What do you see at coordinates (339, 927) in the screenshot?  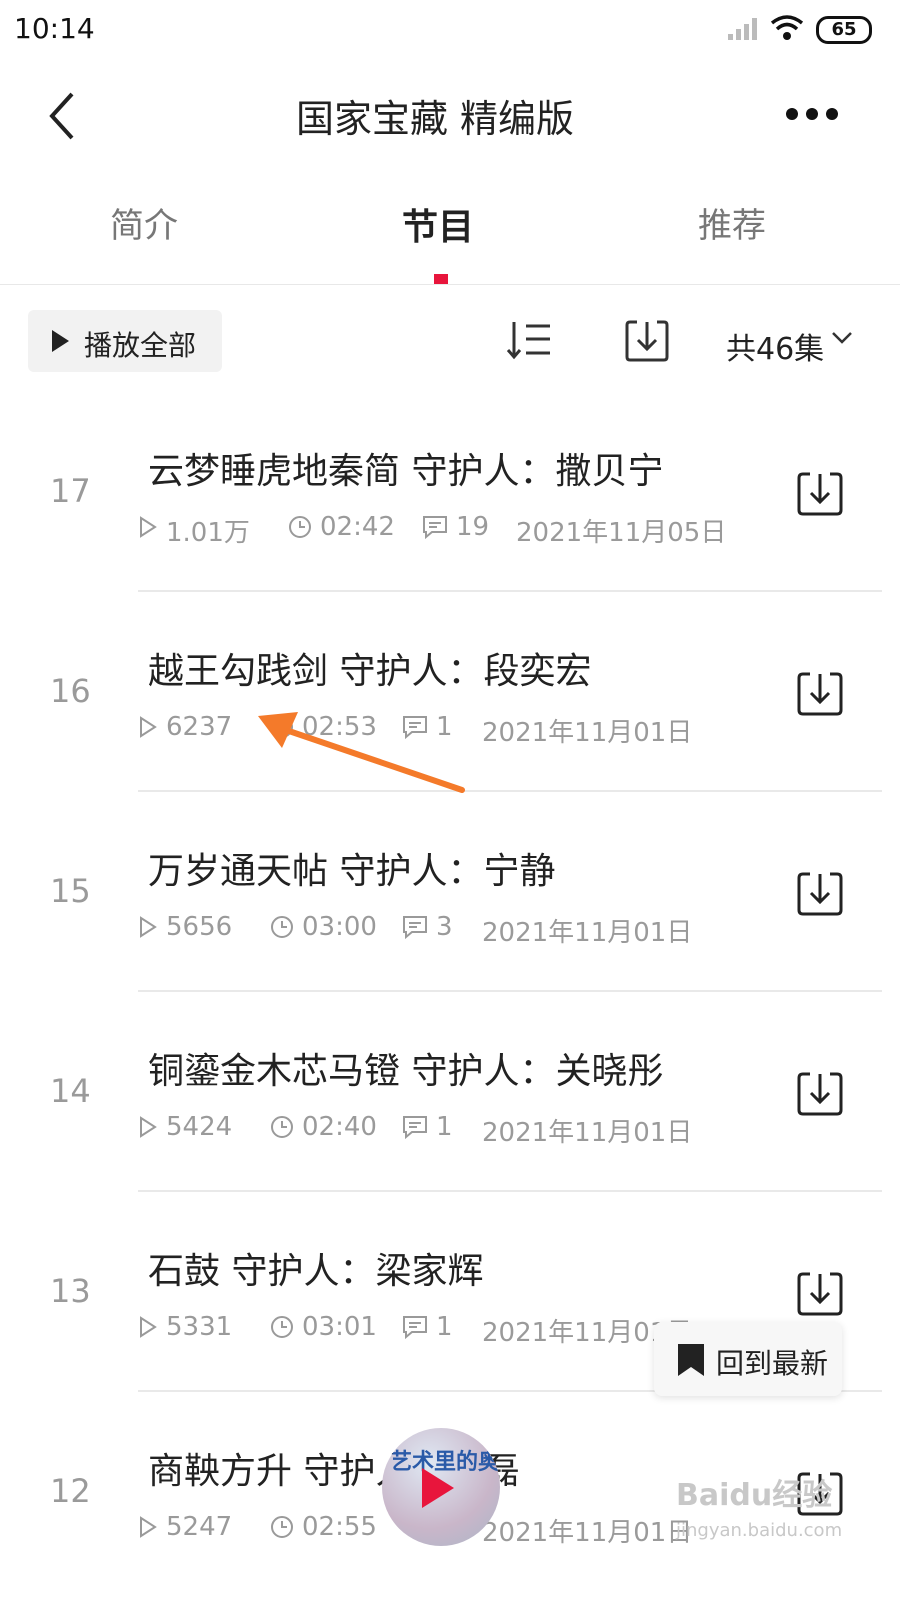 I see `duration: 03:00` at bounding box center [339, 927].